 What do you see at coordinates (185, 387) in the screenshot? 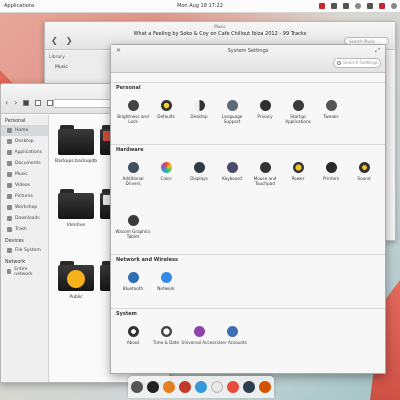
I see `mail-app-icon` at bounding box center [185, 387].